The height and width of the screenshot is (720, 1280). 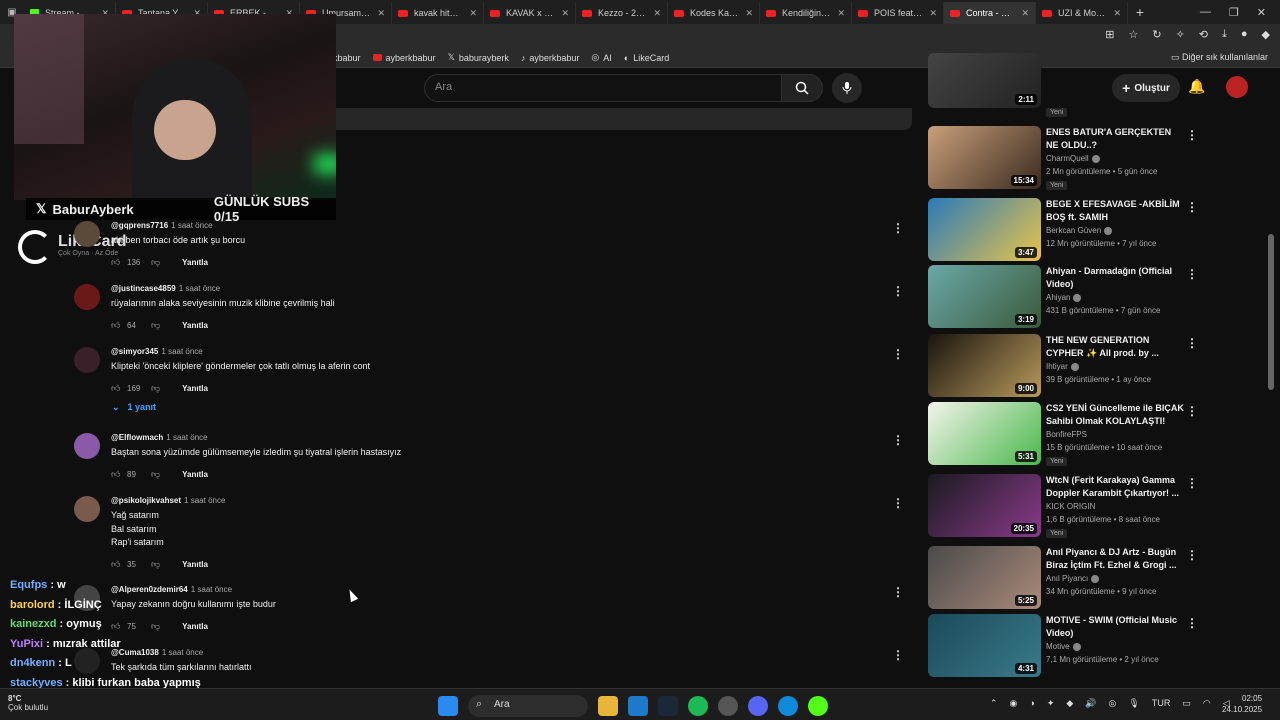 What do you see at coordinates (984, 433) in the screenshot?
I see `video-thumbnail: 5:31` at bounding box center [984, 433].